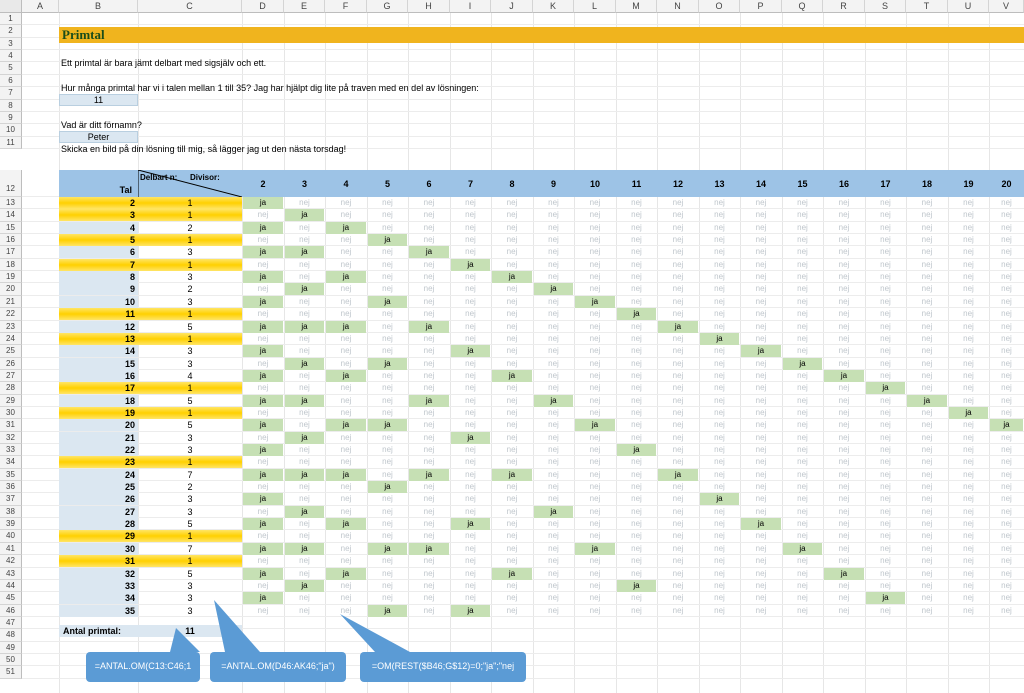  Describe the element at coordinates (278, 667) in the screenshot. I see `callout-countif-formula: =ANTAL.OM(D46:AK46;"ja")` at that location.